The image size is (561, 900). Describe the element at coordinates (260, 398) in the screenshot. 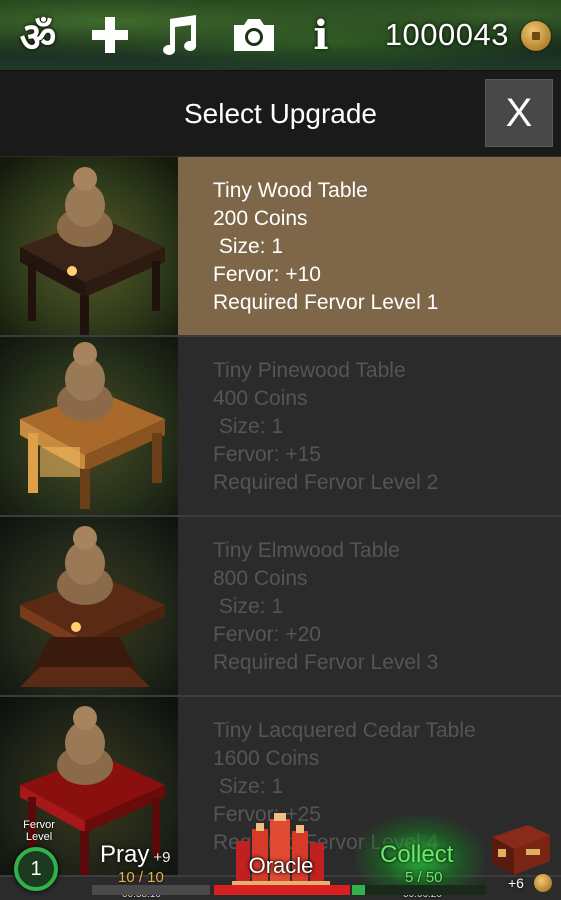

I see `upgrade-cost: 400 Coins` at that location.